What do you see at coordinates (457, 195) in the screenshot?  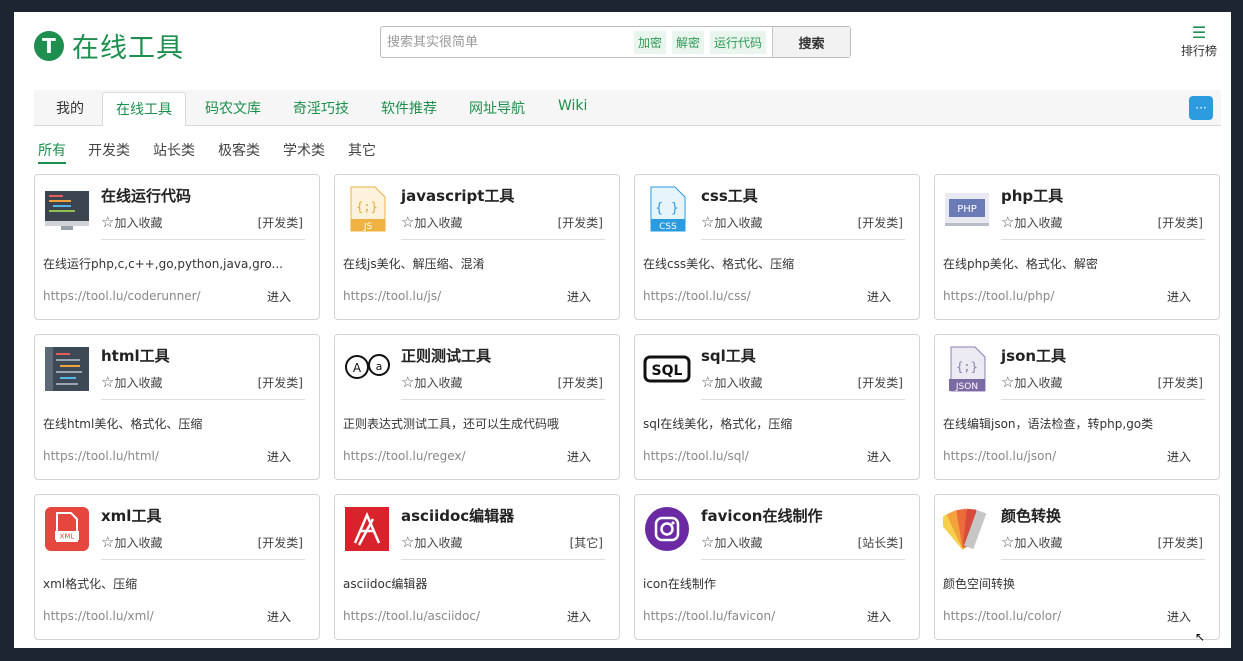 I see `tool-title: javascript工具` at bounding box center [457, 195].